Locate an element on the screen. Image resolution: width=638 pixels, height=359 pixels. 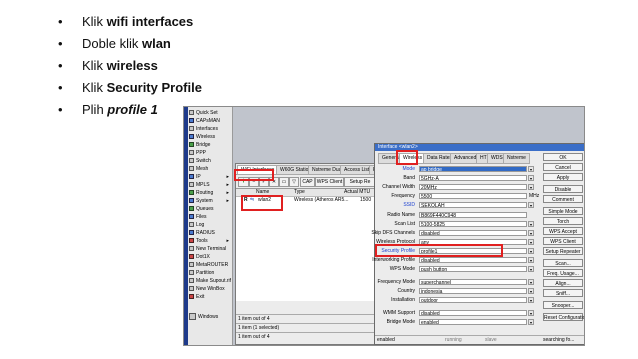
field-value: ap bridge is located at coordinates (473, 169).